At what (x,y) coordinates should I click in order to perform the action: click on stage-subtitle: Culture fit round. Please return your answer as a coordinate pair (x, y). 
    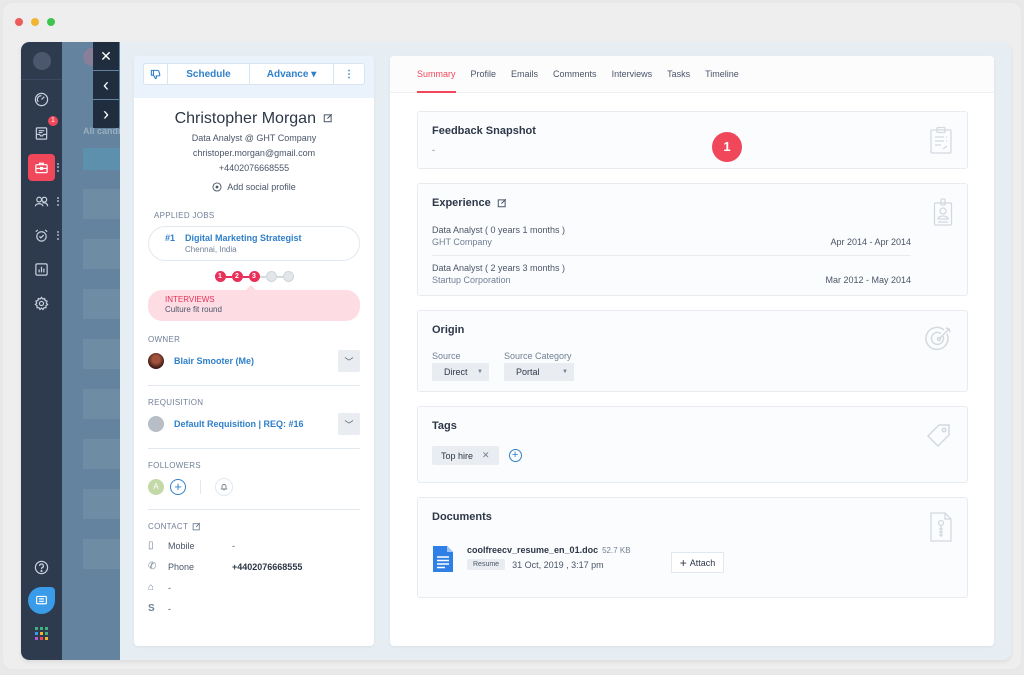
    Looking at the image, I should click on (193, 309).